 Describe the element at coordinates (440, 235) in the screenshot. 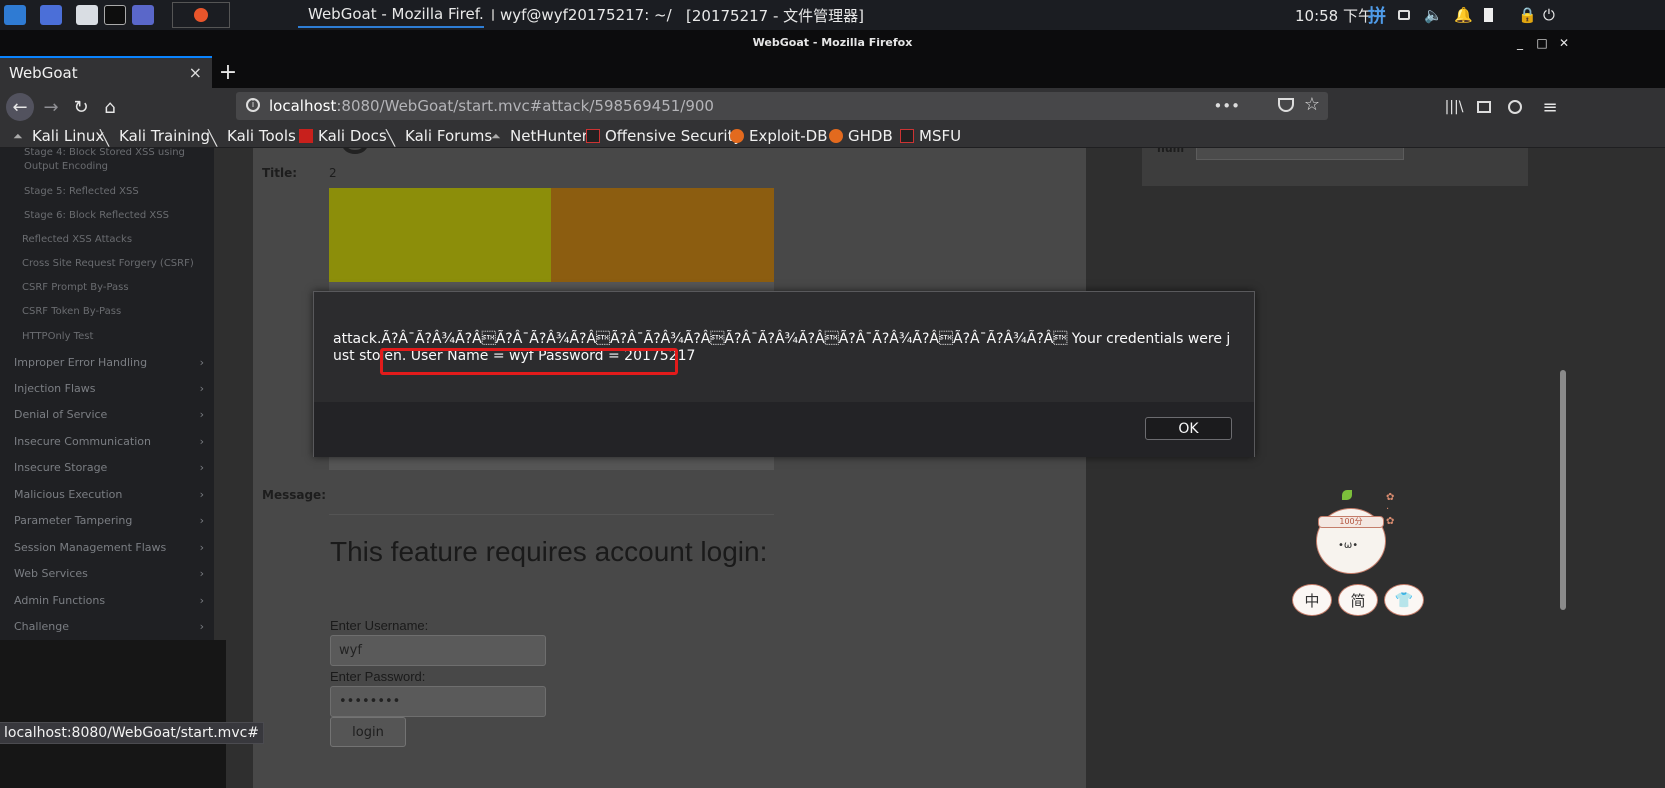

I see `image-tile` at that location.